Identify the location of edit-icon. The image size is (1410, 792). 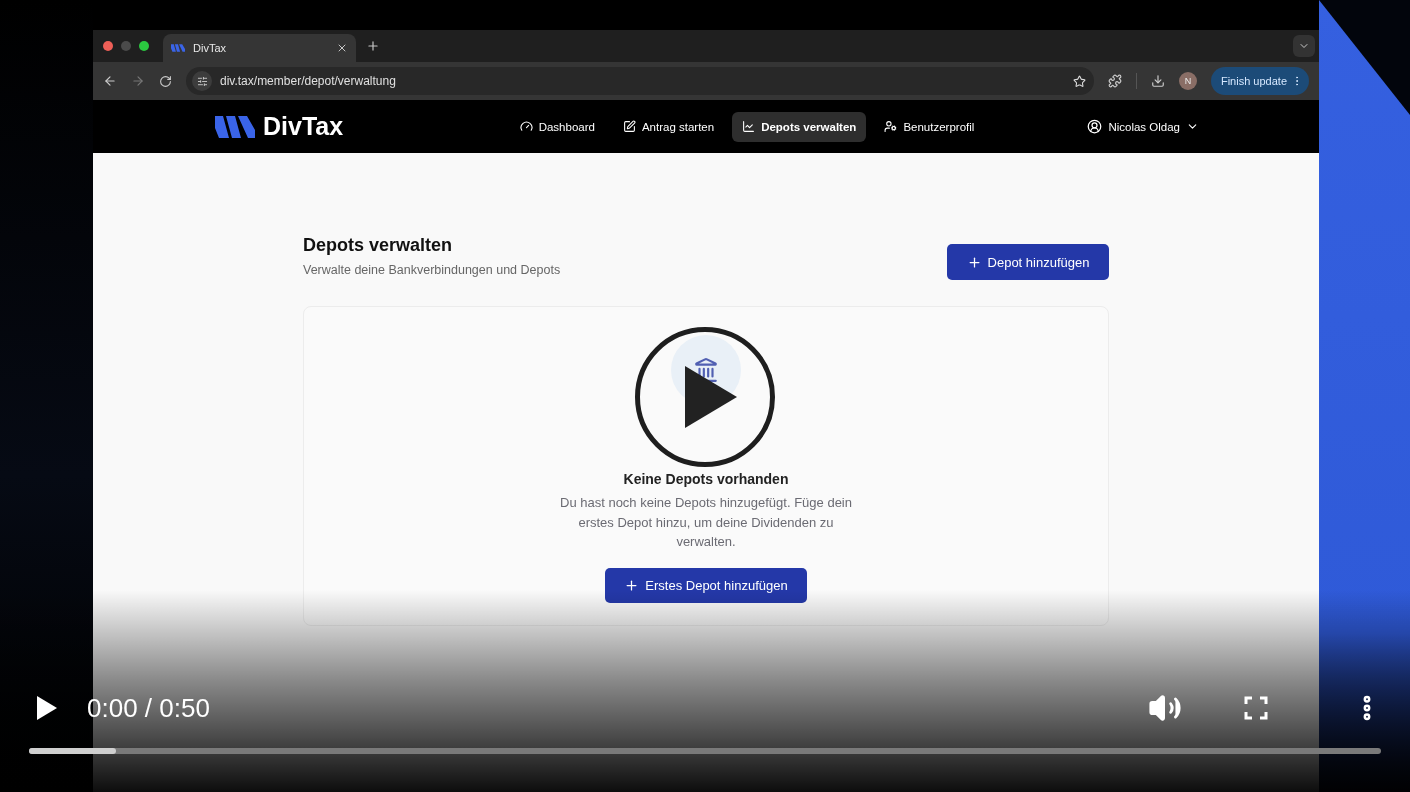
(629, 126).